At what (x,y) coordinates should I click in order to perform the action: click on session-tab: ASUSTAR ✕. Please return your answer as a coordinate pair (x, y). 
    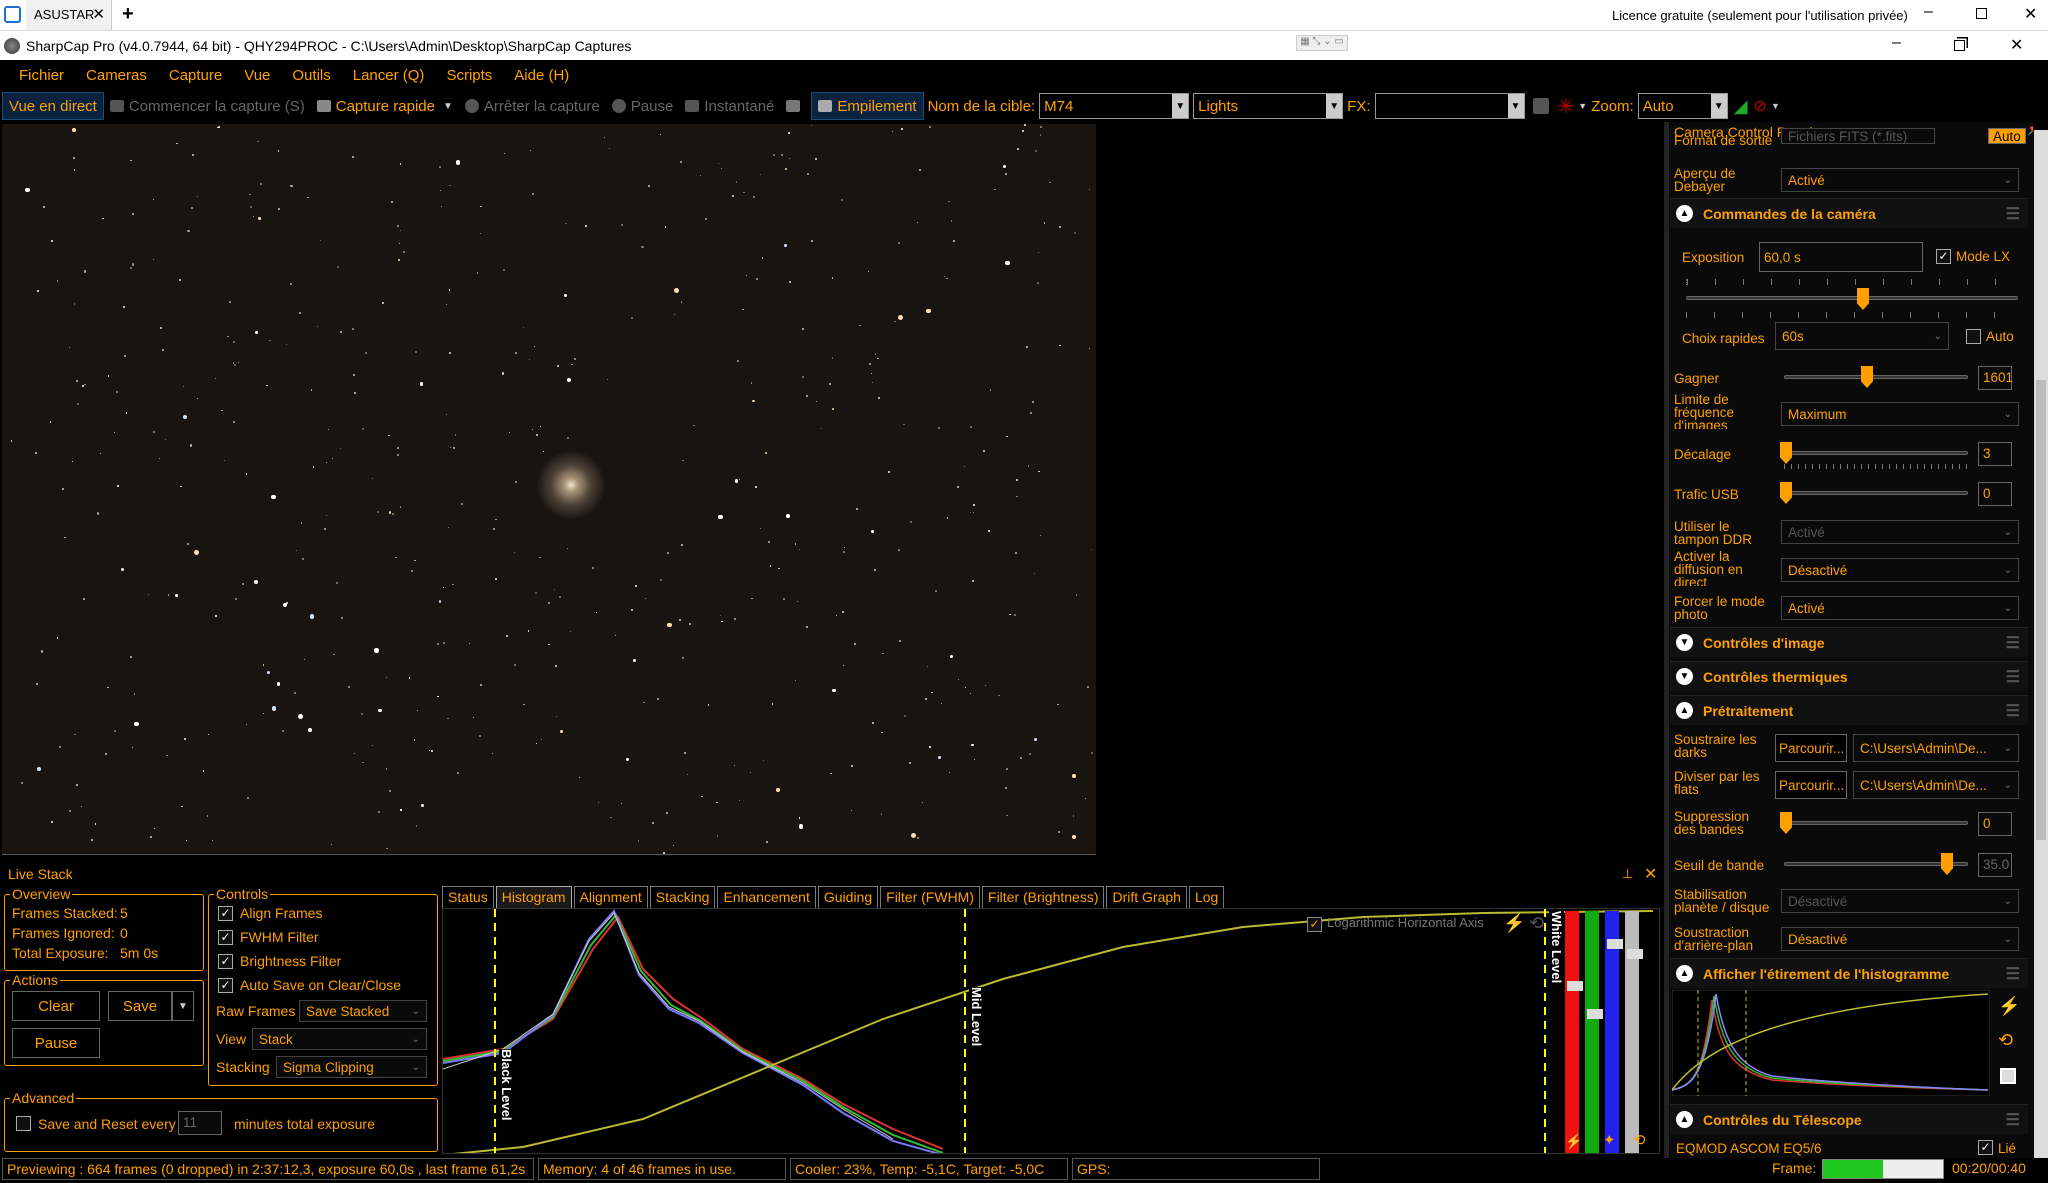
    Looking at the image, I should click on (69, 15).